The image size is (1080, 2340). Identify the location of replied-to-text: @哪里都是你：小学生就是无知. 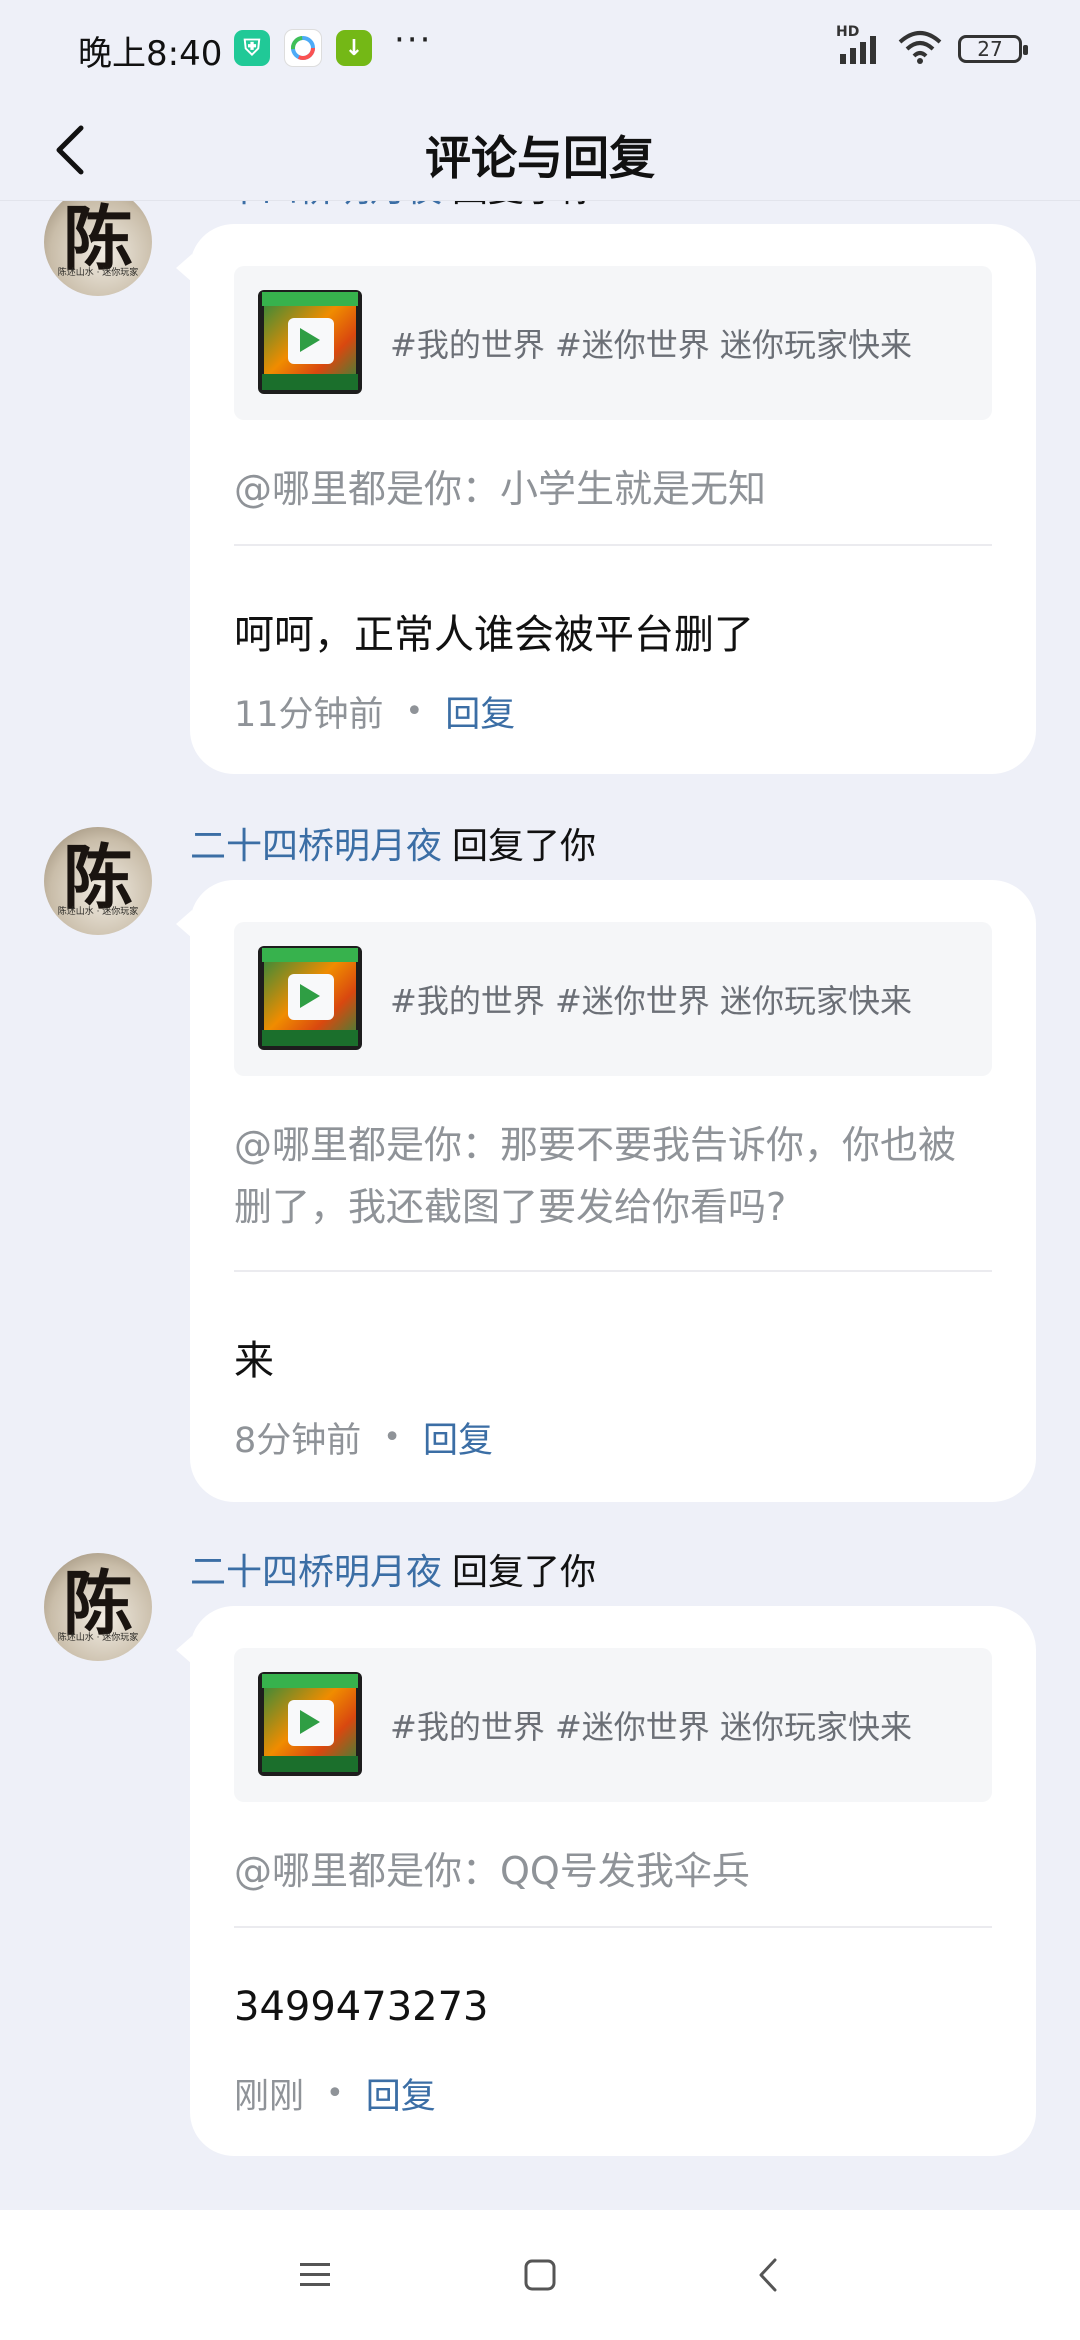
(500, 489).